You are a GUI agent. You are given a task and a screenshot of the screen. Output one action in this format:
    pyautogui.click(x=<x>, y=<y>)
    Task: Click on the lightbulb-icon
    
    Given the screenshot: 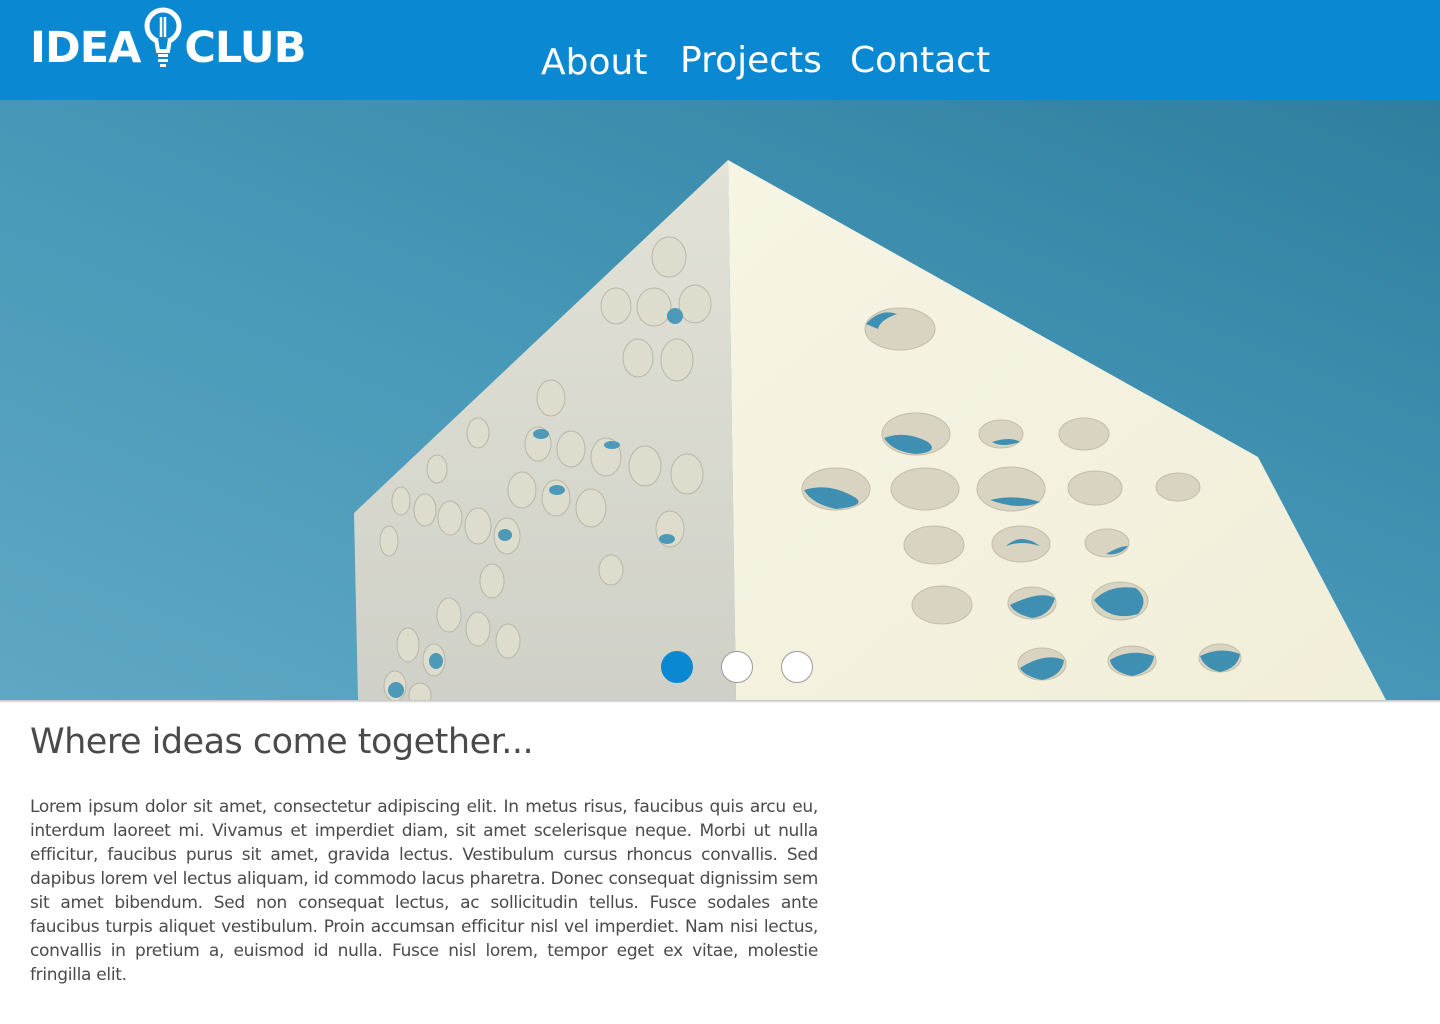 What is the action you would take?
    pyautogui.click(x=163, y=37)
    